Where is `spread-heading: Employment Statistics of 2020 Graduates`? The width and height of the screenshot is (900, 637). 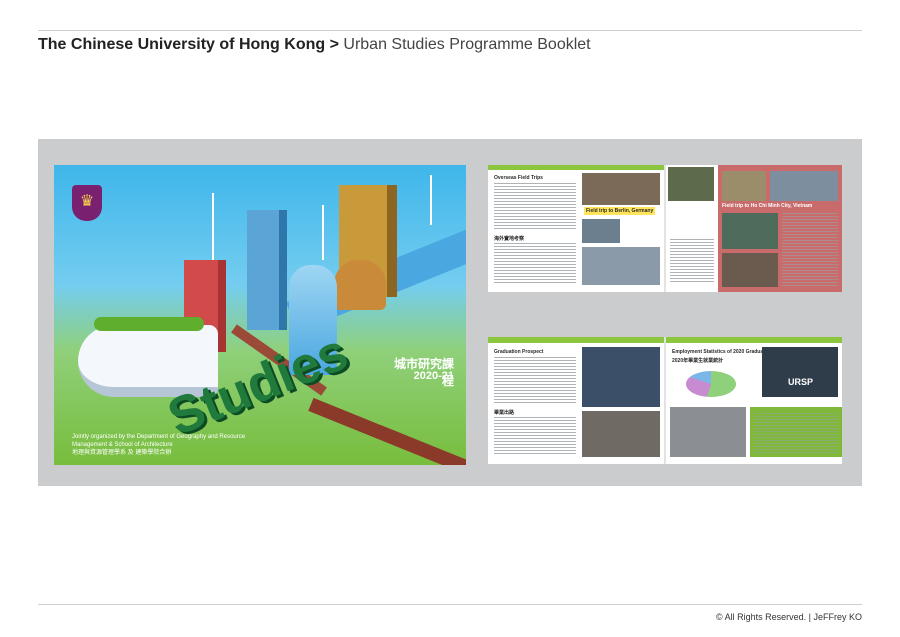 spread-heading: Employment Statistics of 2020 Graduates is located at coordinates (721, 352).